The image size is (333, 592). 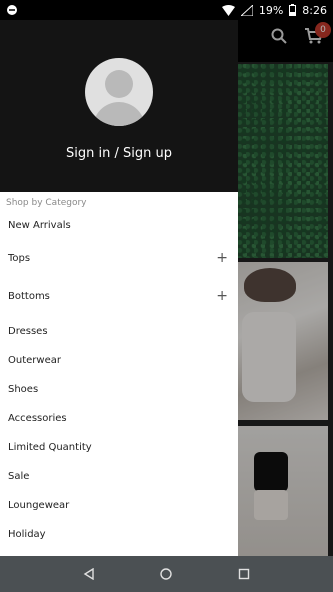 I want to click on menu-item-new-arrivals: New Arrivals, so click(x=119, y=225).